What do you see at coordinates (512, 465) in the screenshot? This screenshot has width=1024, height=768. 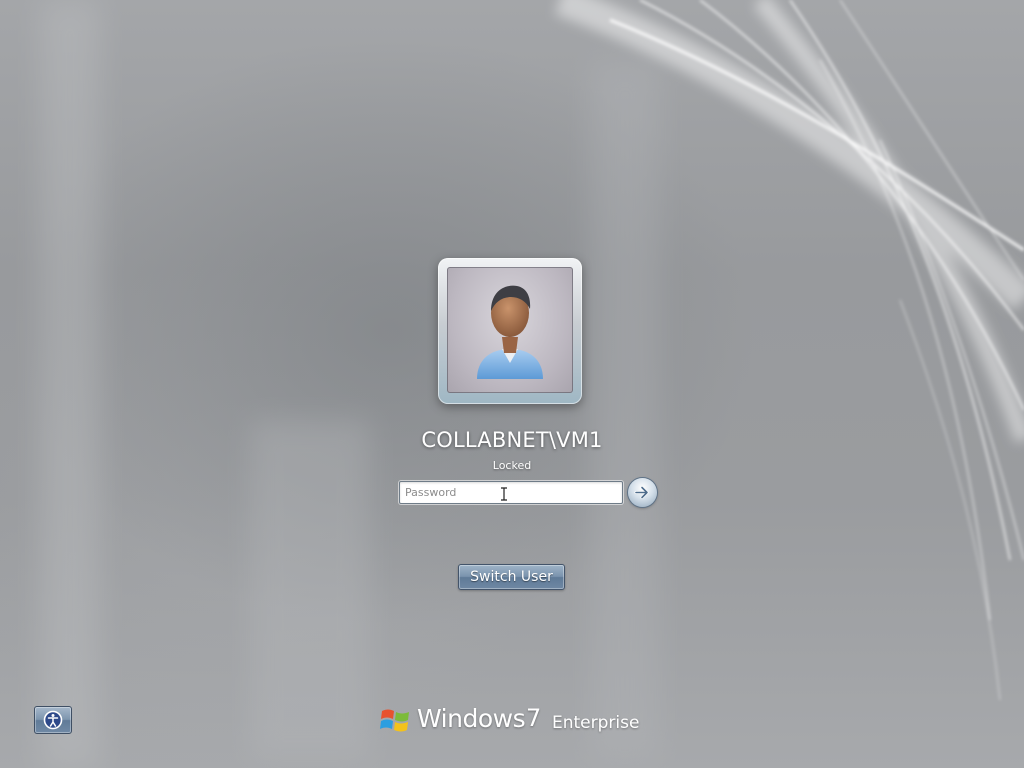 I see `user-status: Locked` at bounding box center [512, 465].